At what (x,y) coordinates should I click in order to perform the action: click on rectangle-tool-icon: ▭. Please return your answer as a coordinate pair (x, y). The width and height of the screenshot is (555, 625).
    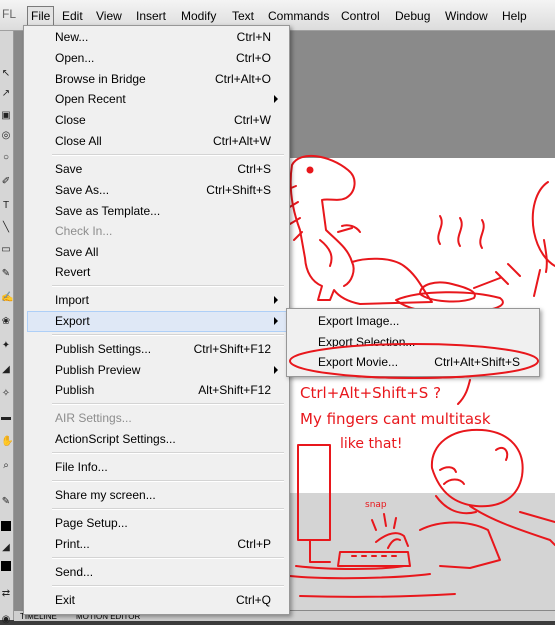
    Looking at the image, I should click on (6, 250).